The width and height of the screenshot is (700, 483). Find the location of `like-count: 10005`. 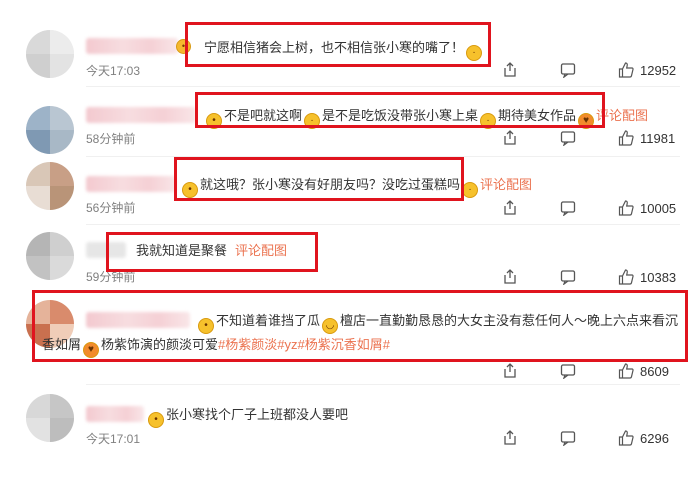

like-count: 10005 is located at coordinates (658, 208).